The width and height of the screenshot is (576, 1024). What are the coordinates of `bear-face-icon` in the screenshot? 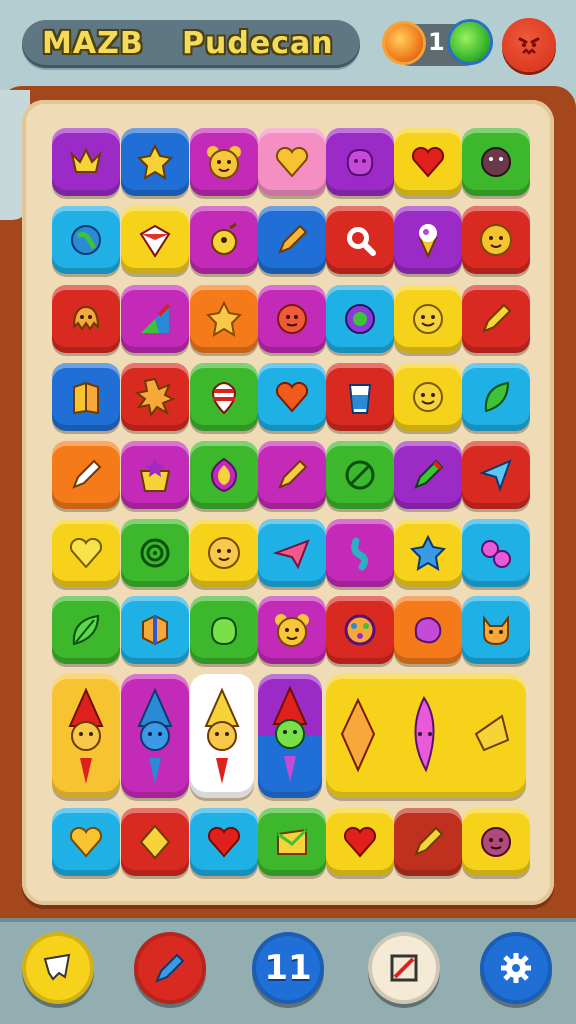 It's located at (292, 630).